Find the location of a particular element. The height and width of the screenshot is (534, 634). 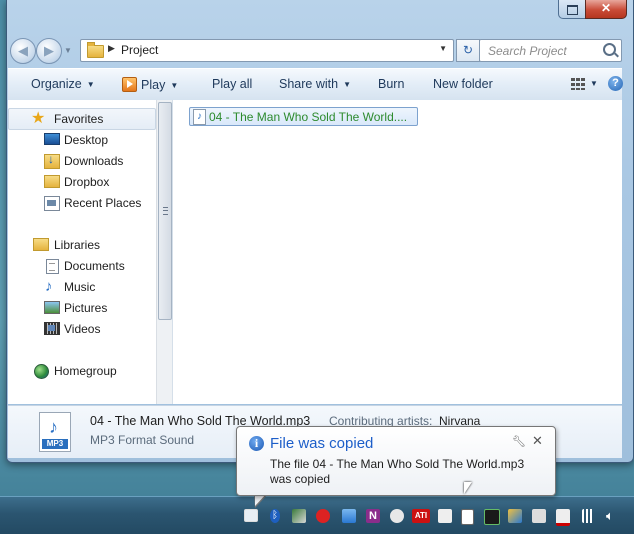

nav-item-downloads: Downloads is located at coordinates (81, 161).